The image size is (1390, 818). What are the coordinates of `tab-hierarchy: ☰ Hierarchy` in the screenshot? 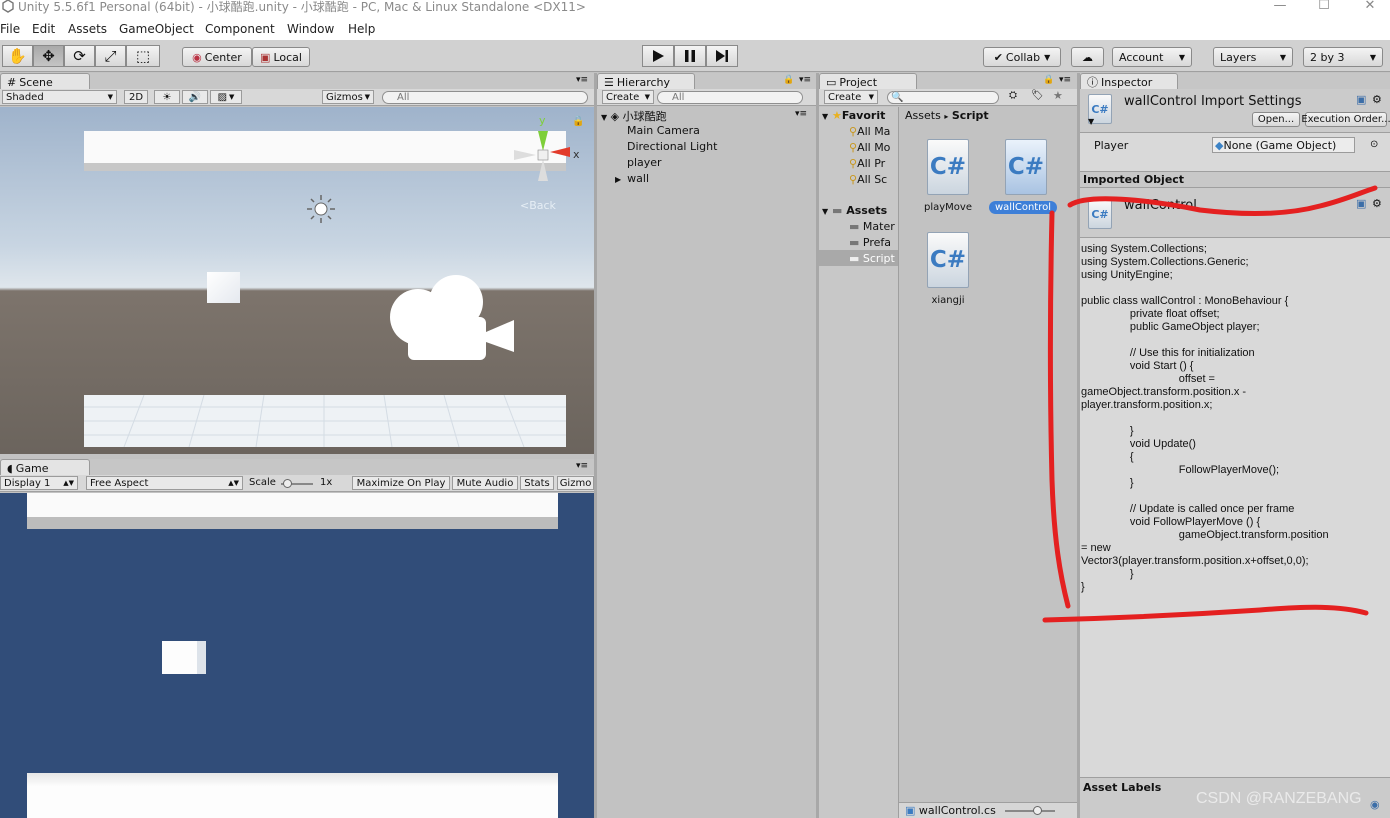 It's located at (646, 81).